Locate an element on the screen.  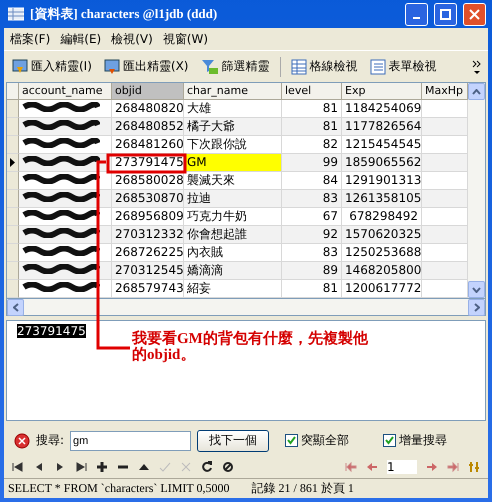
chevron-down-icon is located at coordinates (476, 289).